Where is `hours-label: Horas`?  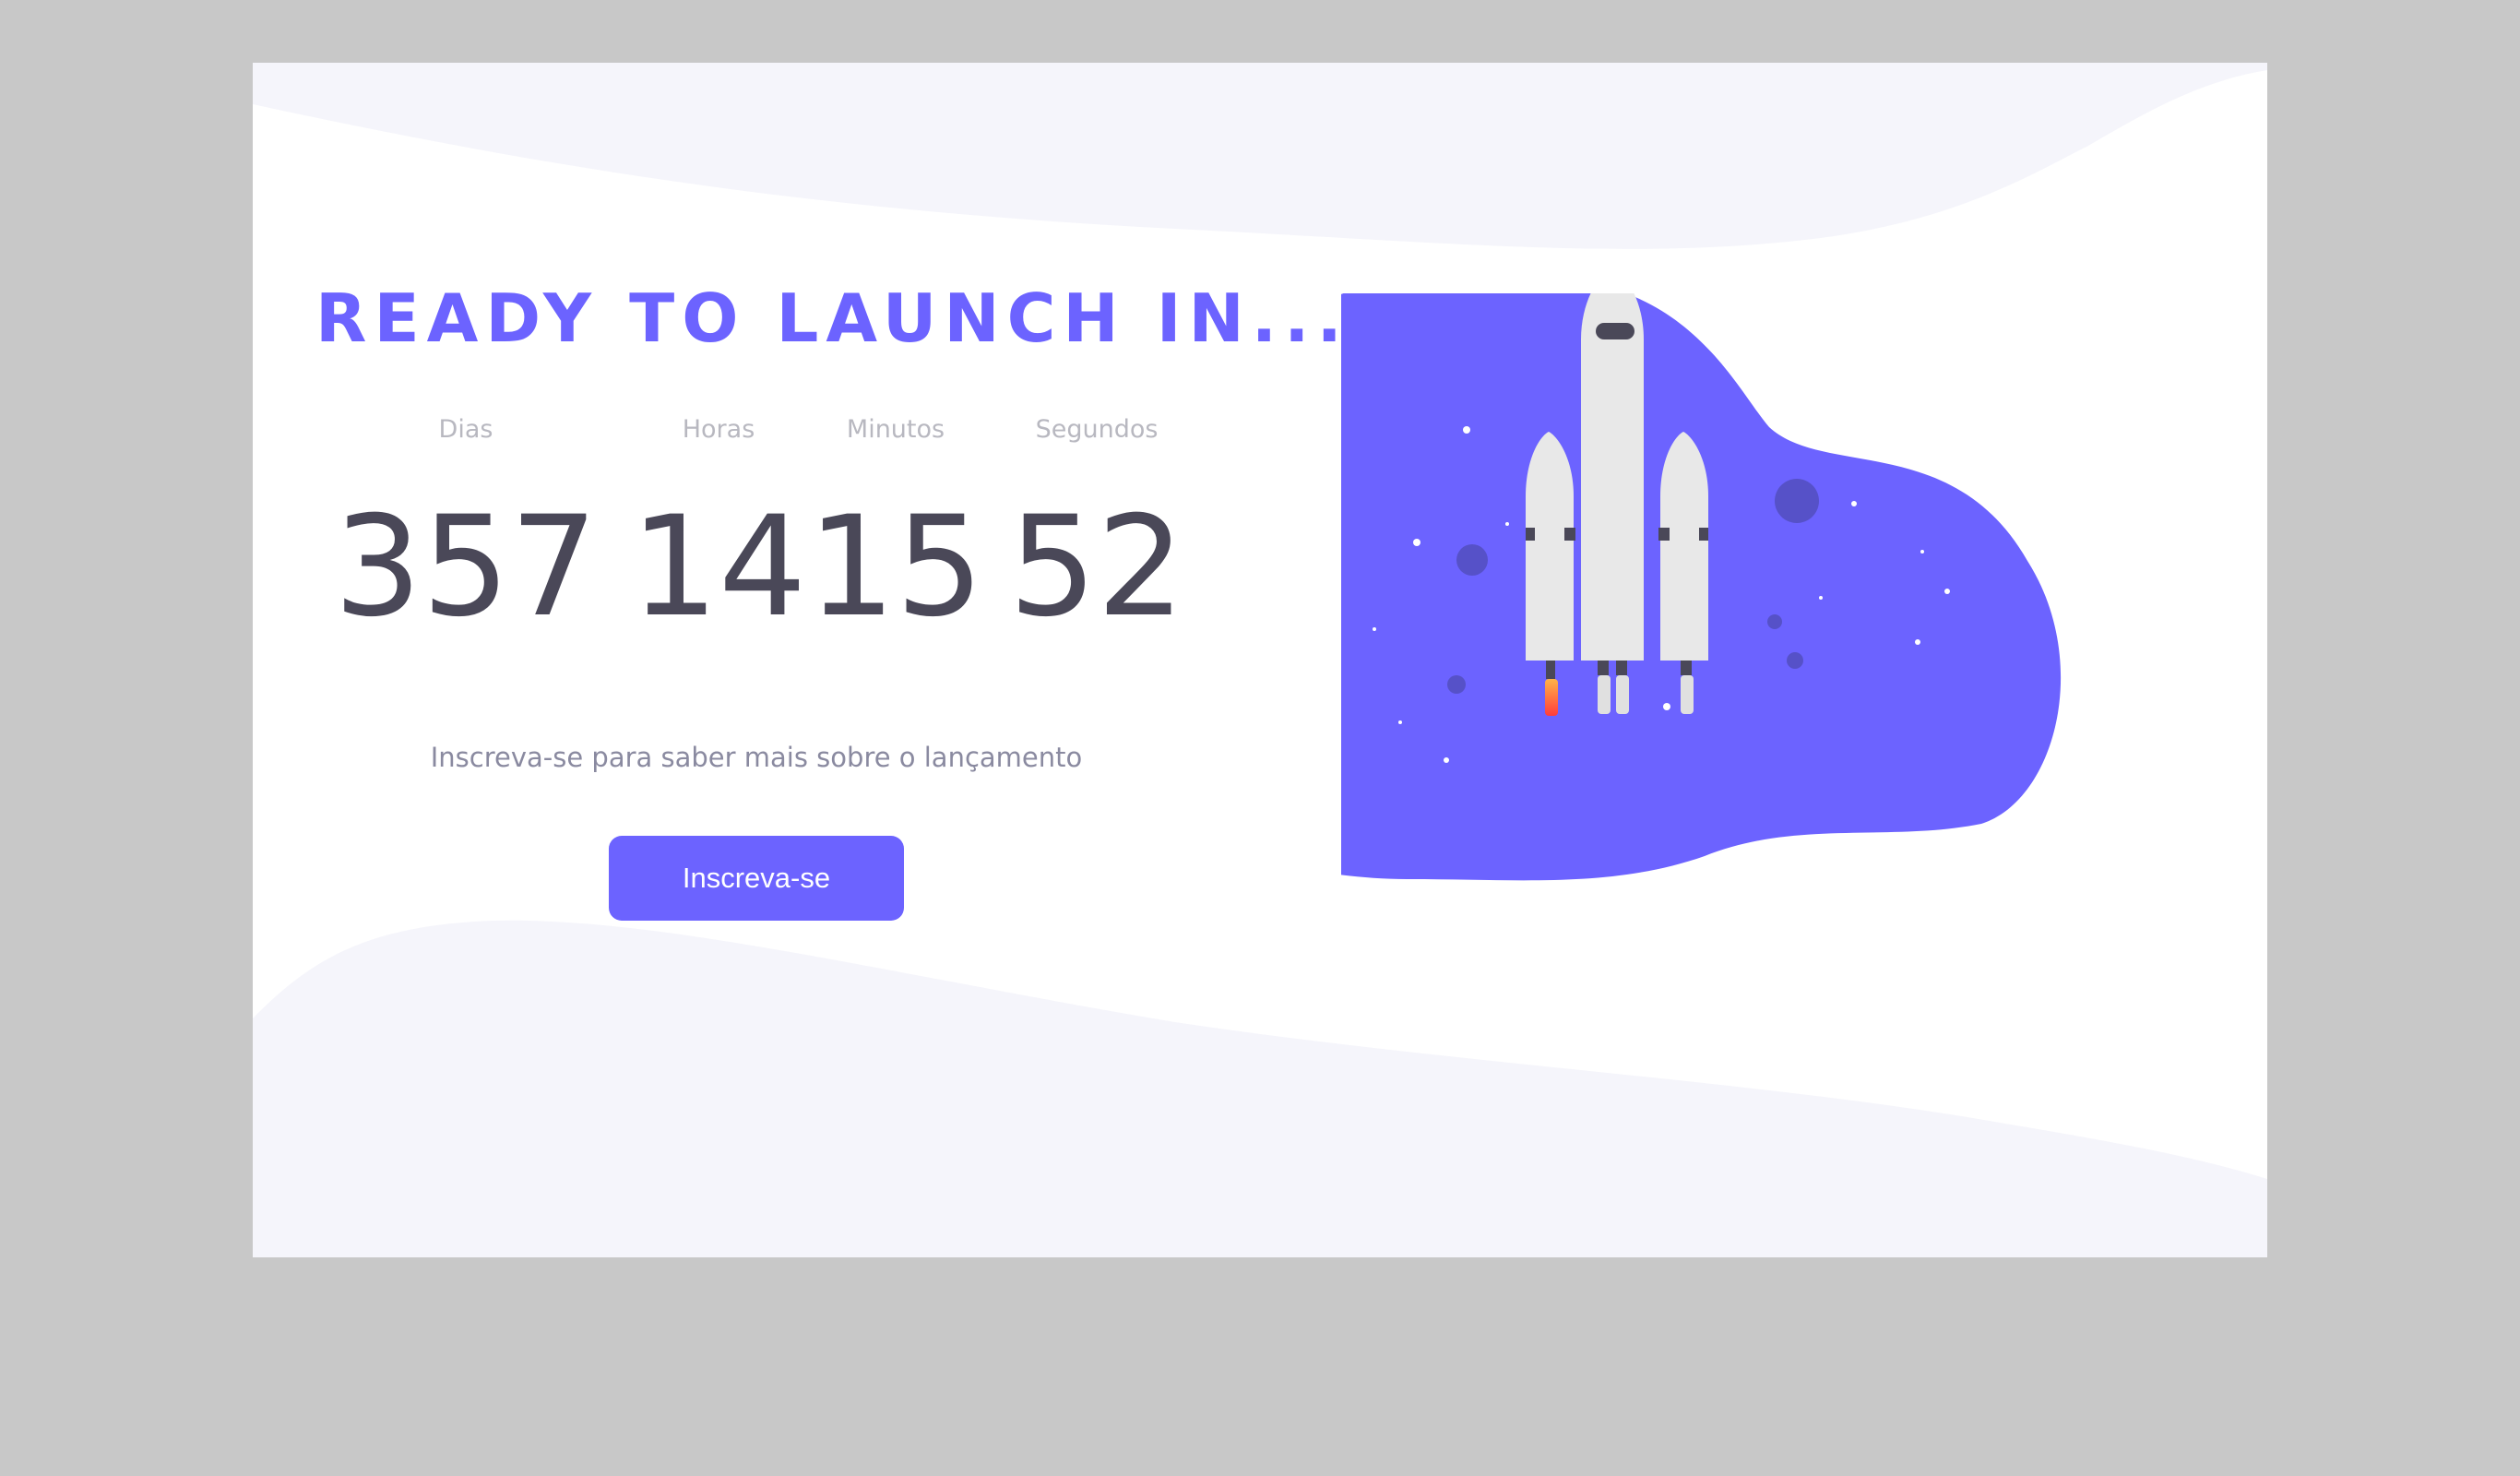 hours-label: Horas is located at coordinates (718, 429).